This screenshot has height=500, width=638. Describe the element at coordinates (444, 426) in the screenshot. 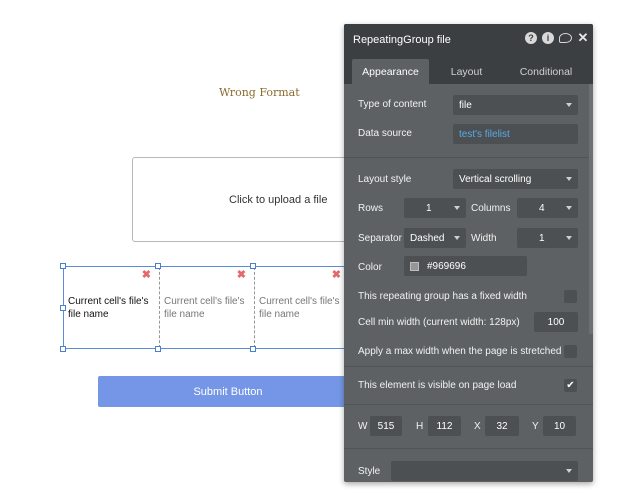

I see `h-input: 112` at that location.